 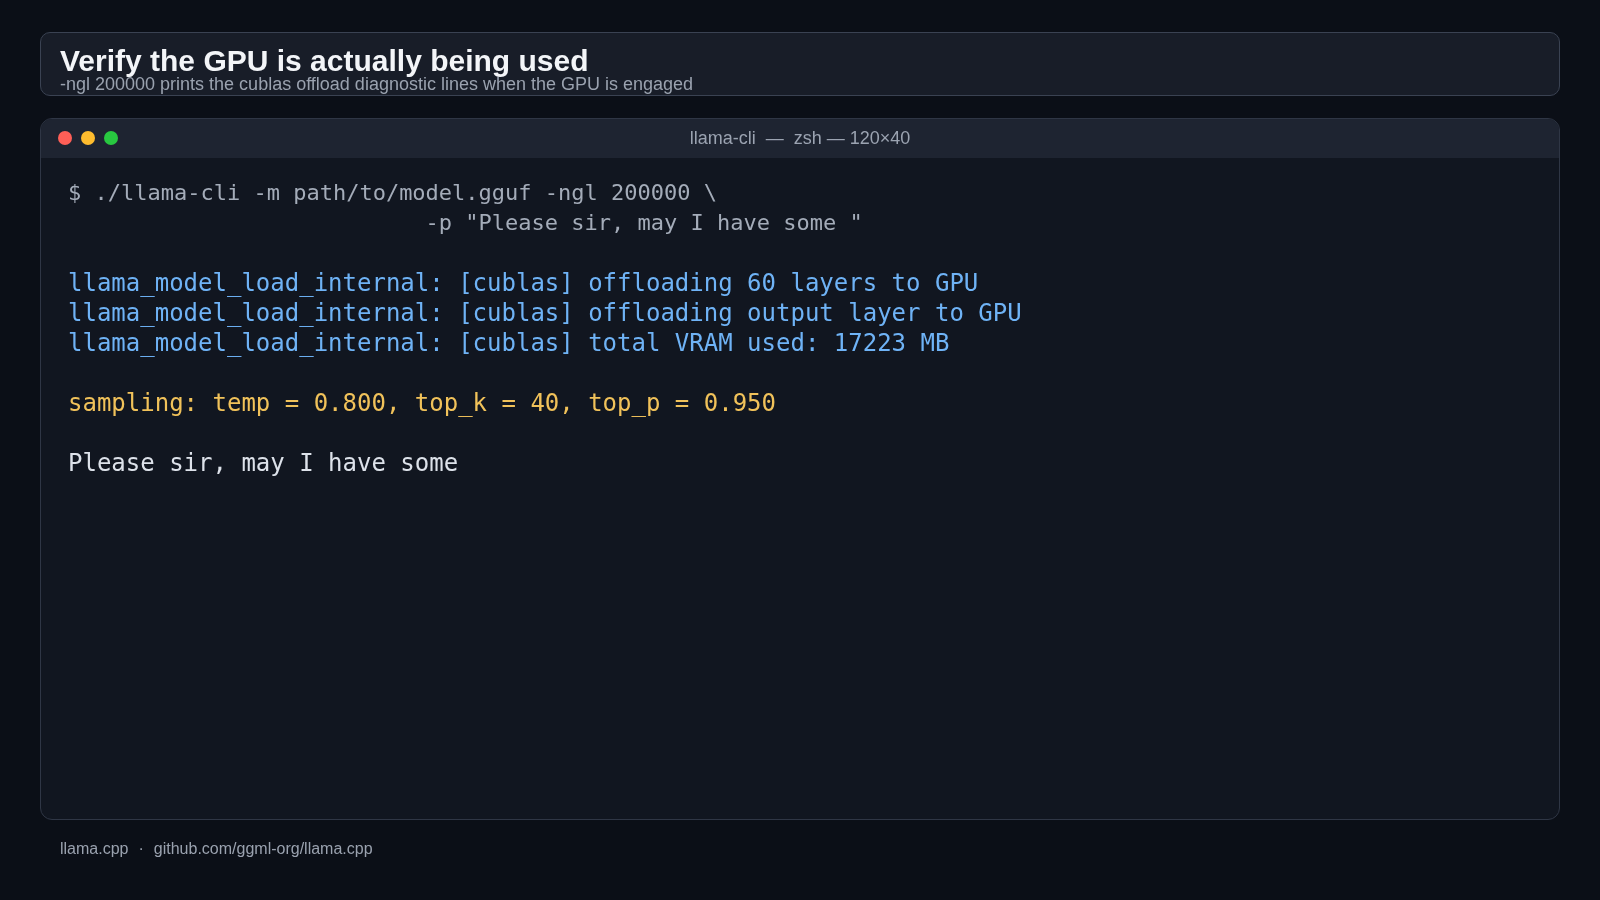 What do you see at coordinates (545, 313) in the screenshot?
I see `log-line: llama_model_load_internal: [cublas] offloading output layer to GPU` at bounding box center [545, 313].